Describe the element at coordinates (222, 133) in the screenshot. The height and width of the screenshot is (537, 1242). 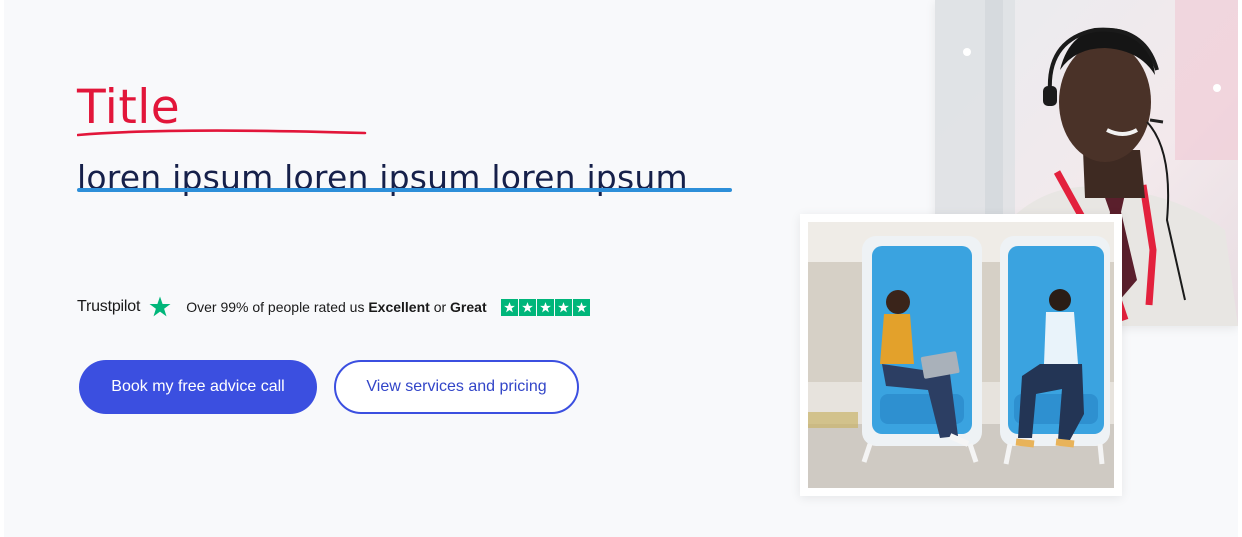
I see `title-underline` at that location.